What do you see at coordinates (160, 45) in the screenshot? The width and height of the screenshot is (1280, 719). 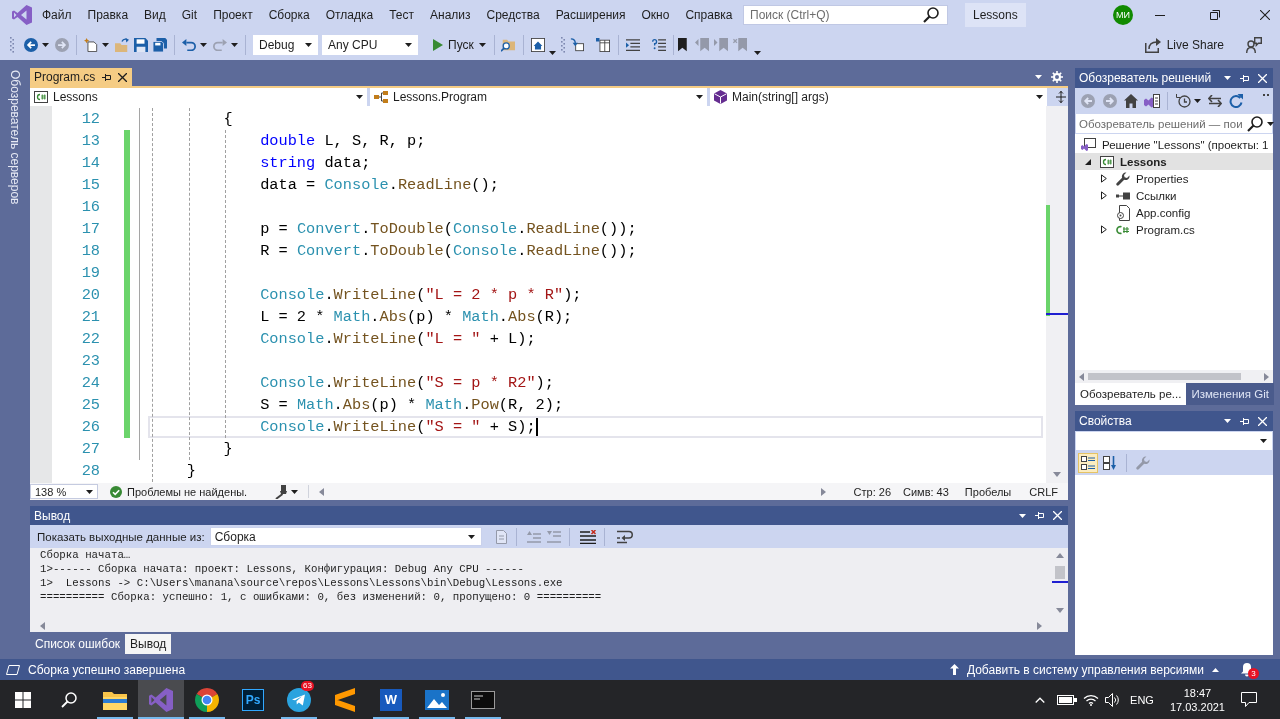 I see `save-all-icon` at bounding box center [160, 45].